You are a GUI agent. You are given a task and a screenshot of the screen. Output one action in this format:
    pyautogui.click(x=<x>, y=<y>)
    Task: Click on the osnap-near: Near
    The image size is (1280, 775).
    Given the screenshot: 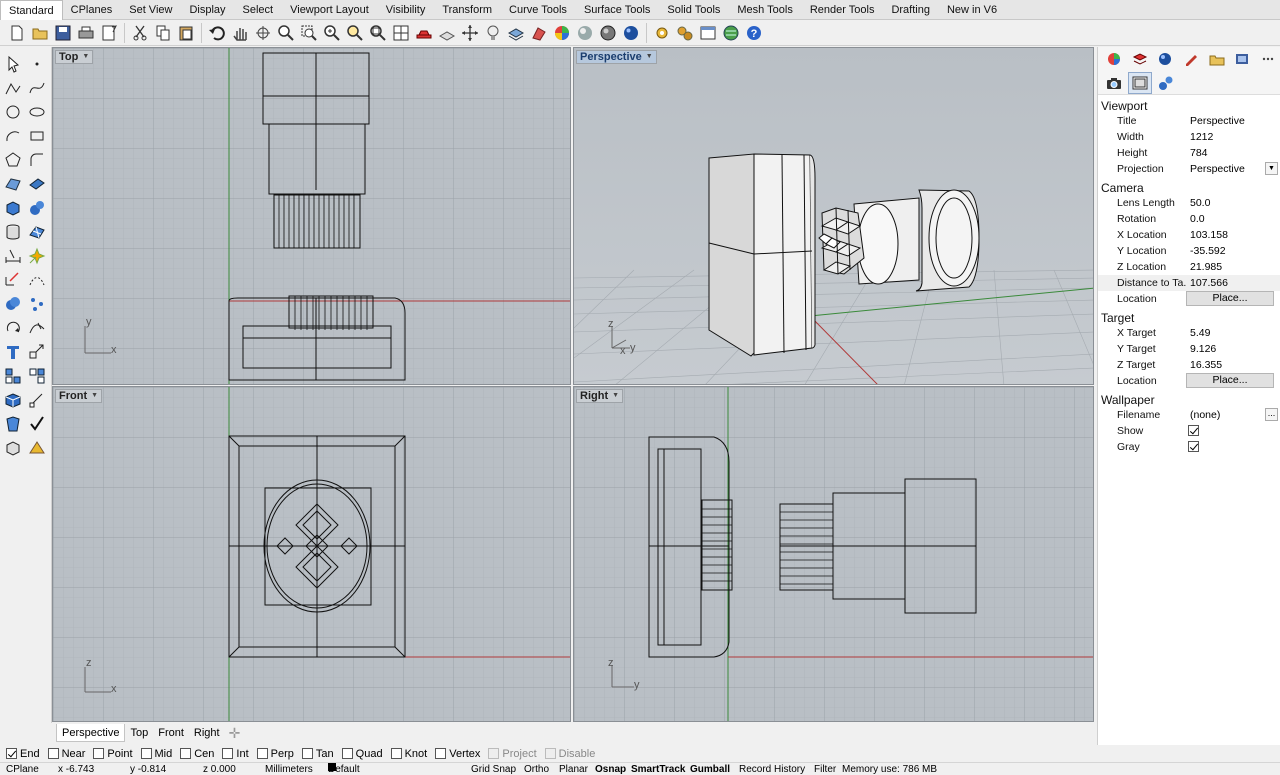 What is the action you would take?
    pyautogui.click(x=66, y=754)
    